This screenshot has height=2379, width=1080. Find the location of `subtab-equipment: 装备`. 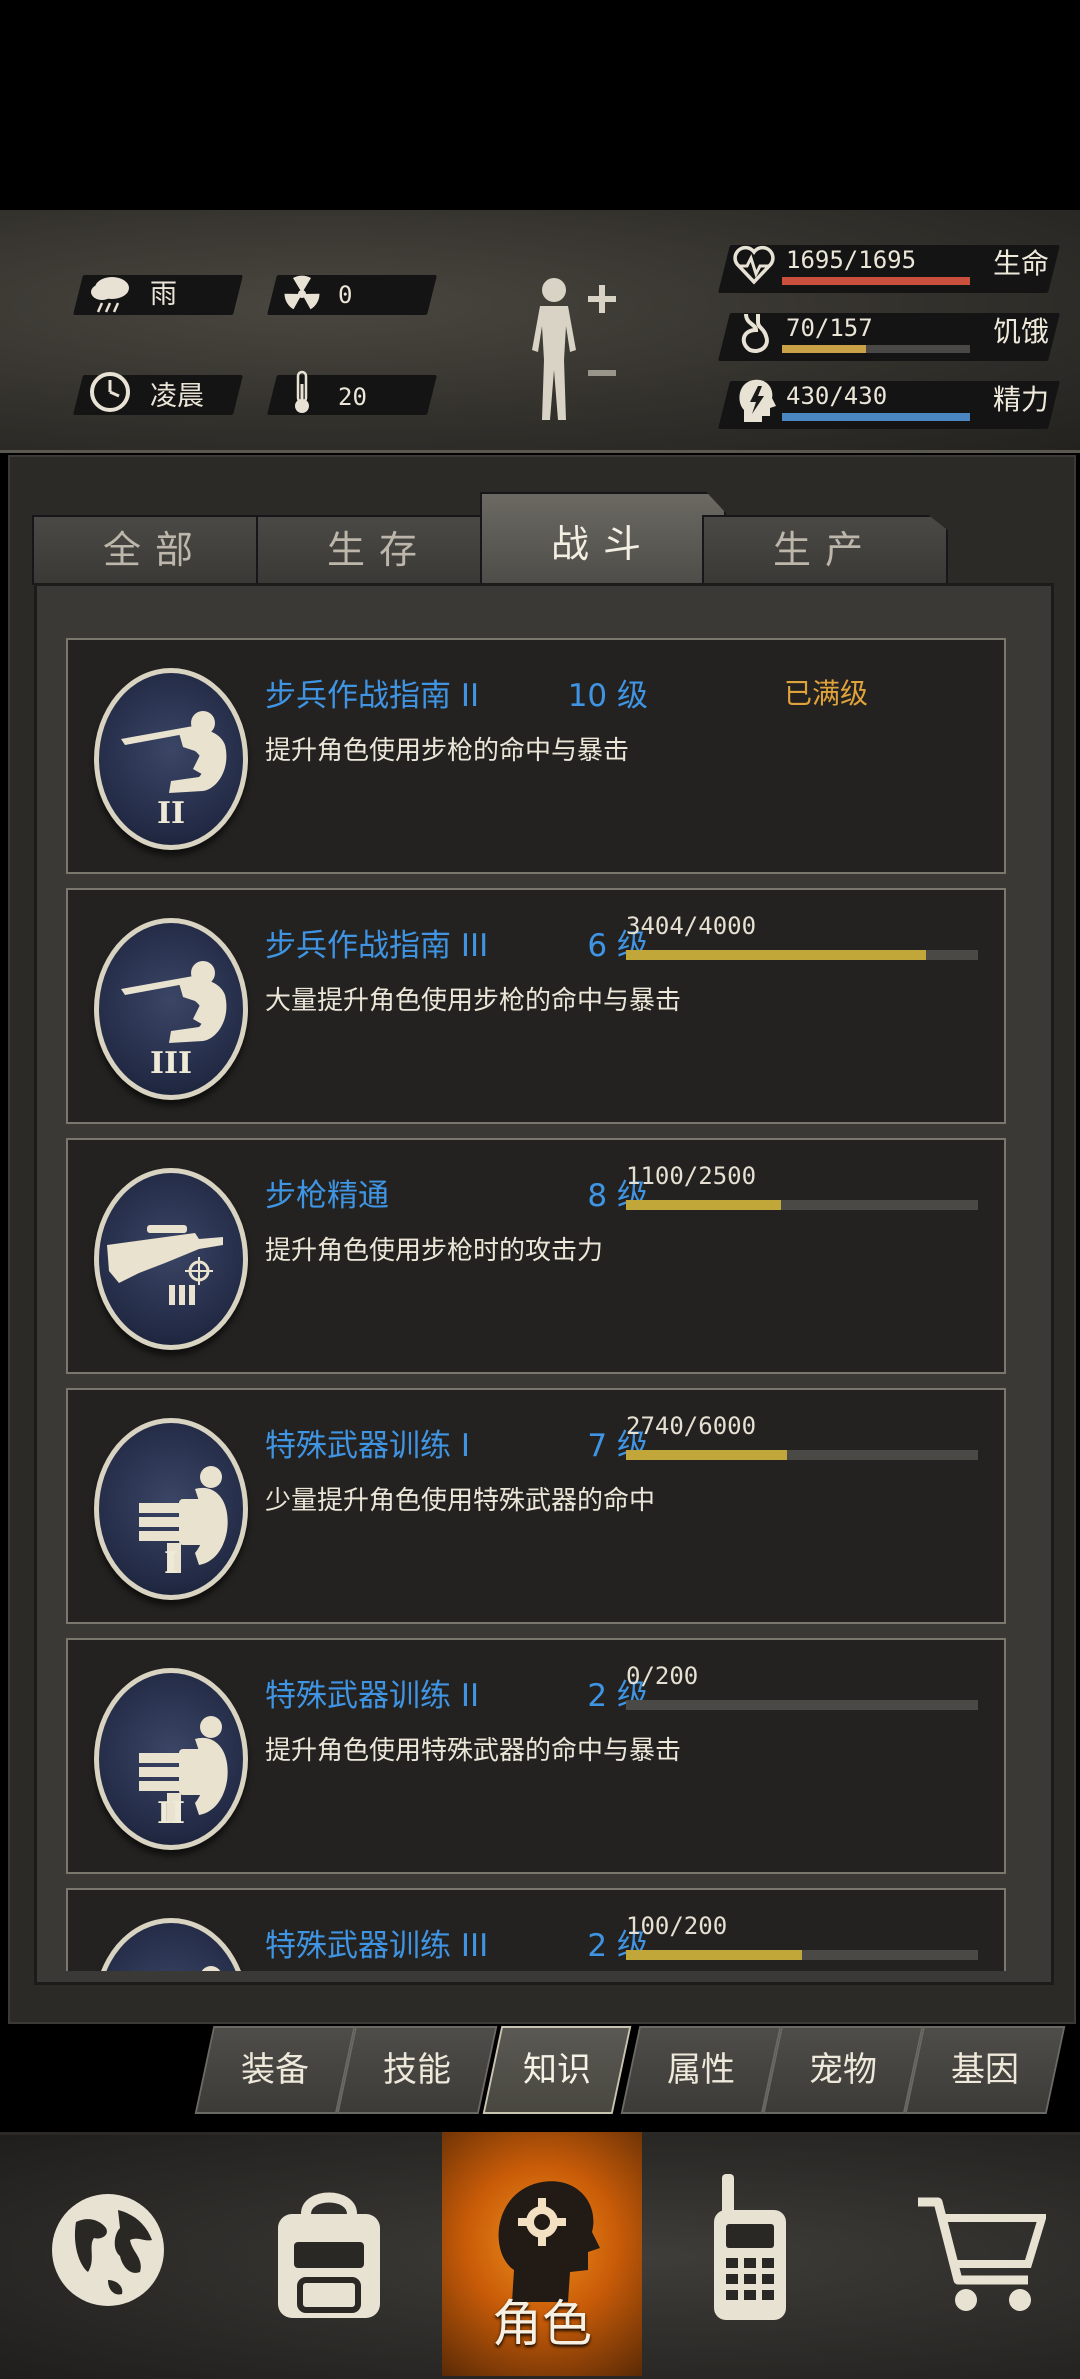

subtab-equipment: 装备 is located at coordinates (275, 2070).